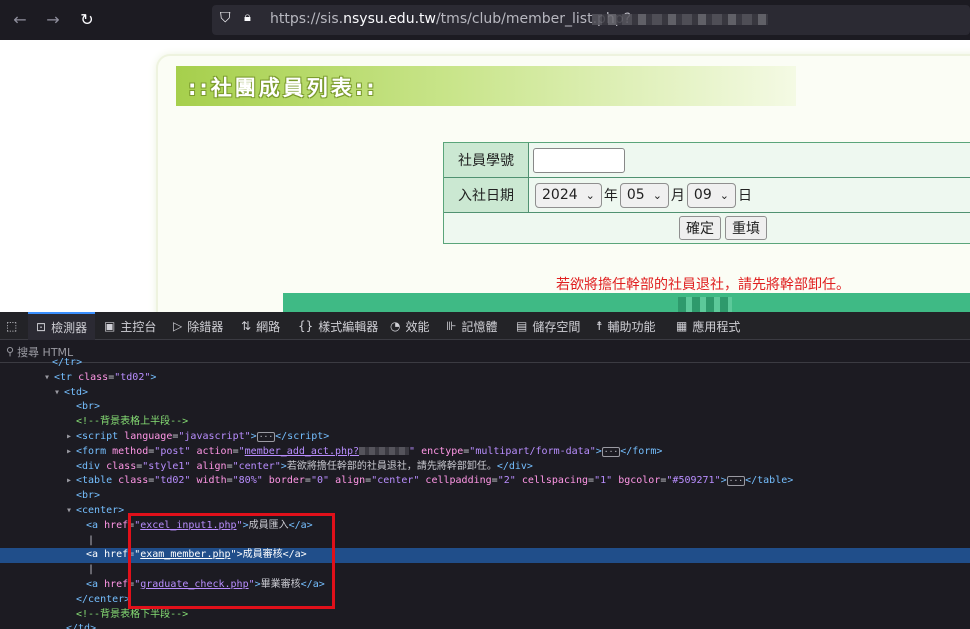 This screenshot has height=629, width=970. I want to click on network-icon: ⇅, so click(246, 326).